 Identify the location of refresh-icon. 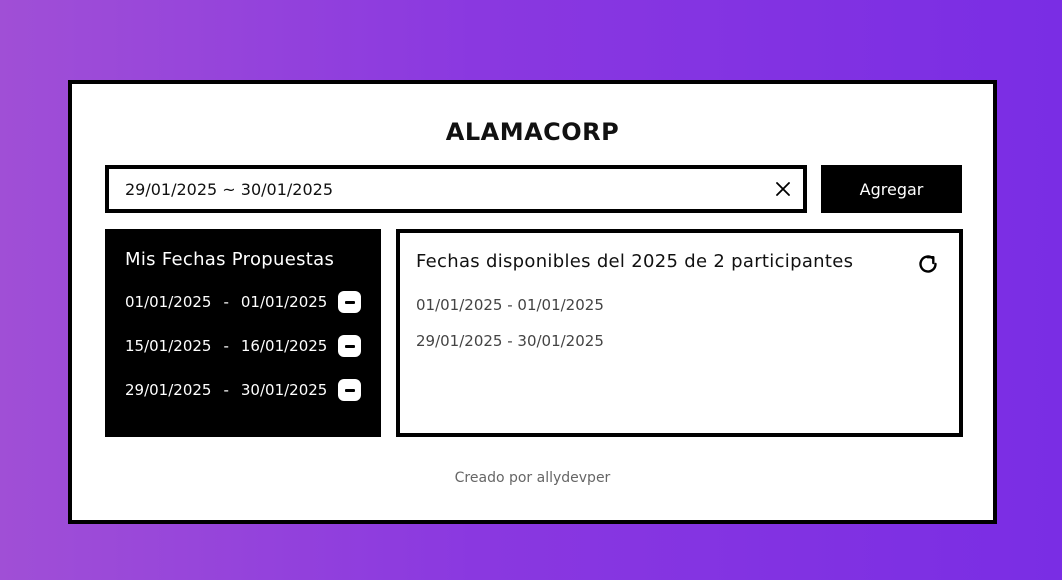
(928, 264).